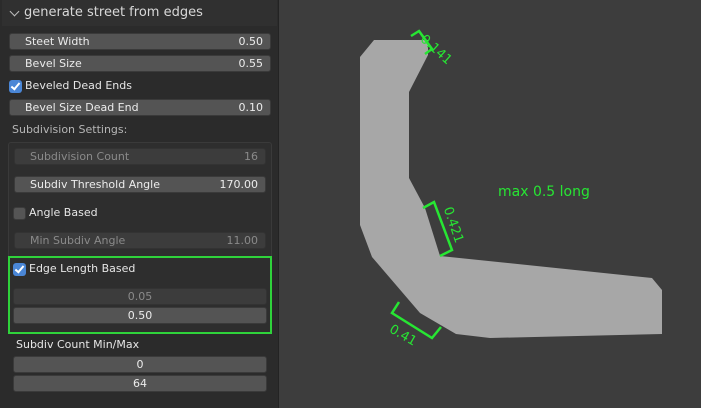  What do you see at coordinates (239, 184) in the screenshot?
I see `threshold-angle-value: 170.00` at bounding box center [239, 184].